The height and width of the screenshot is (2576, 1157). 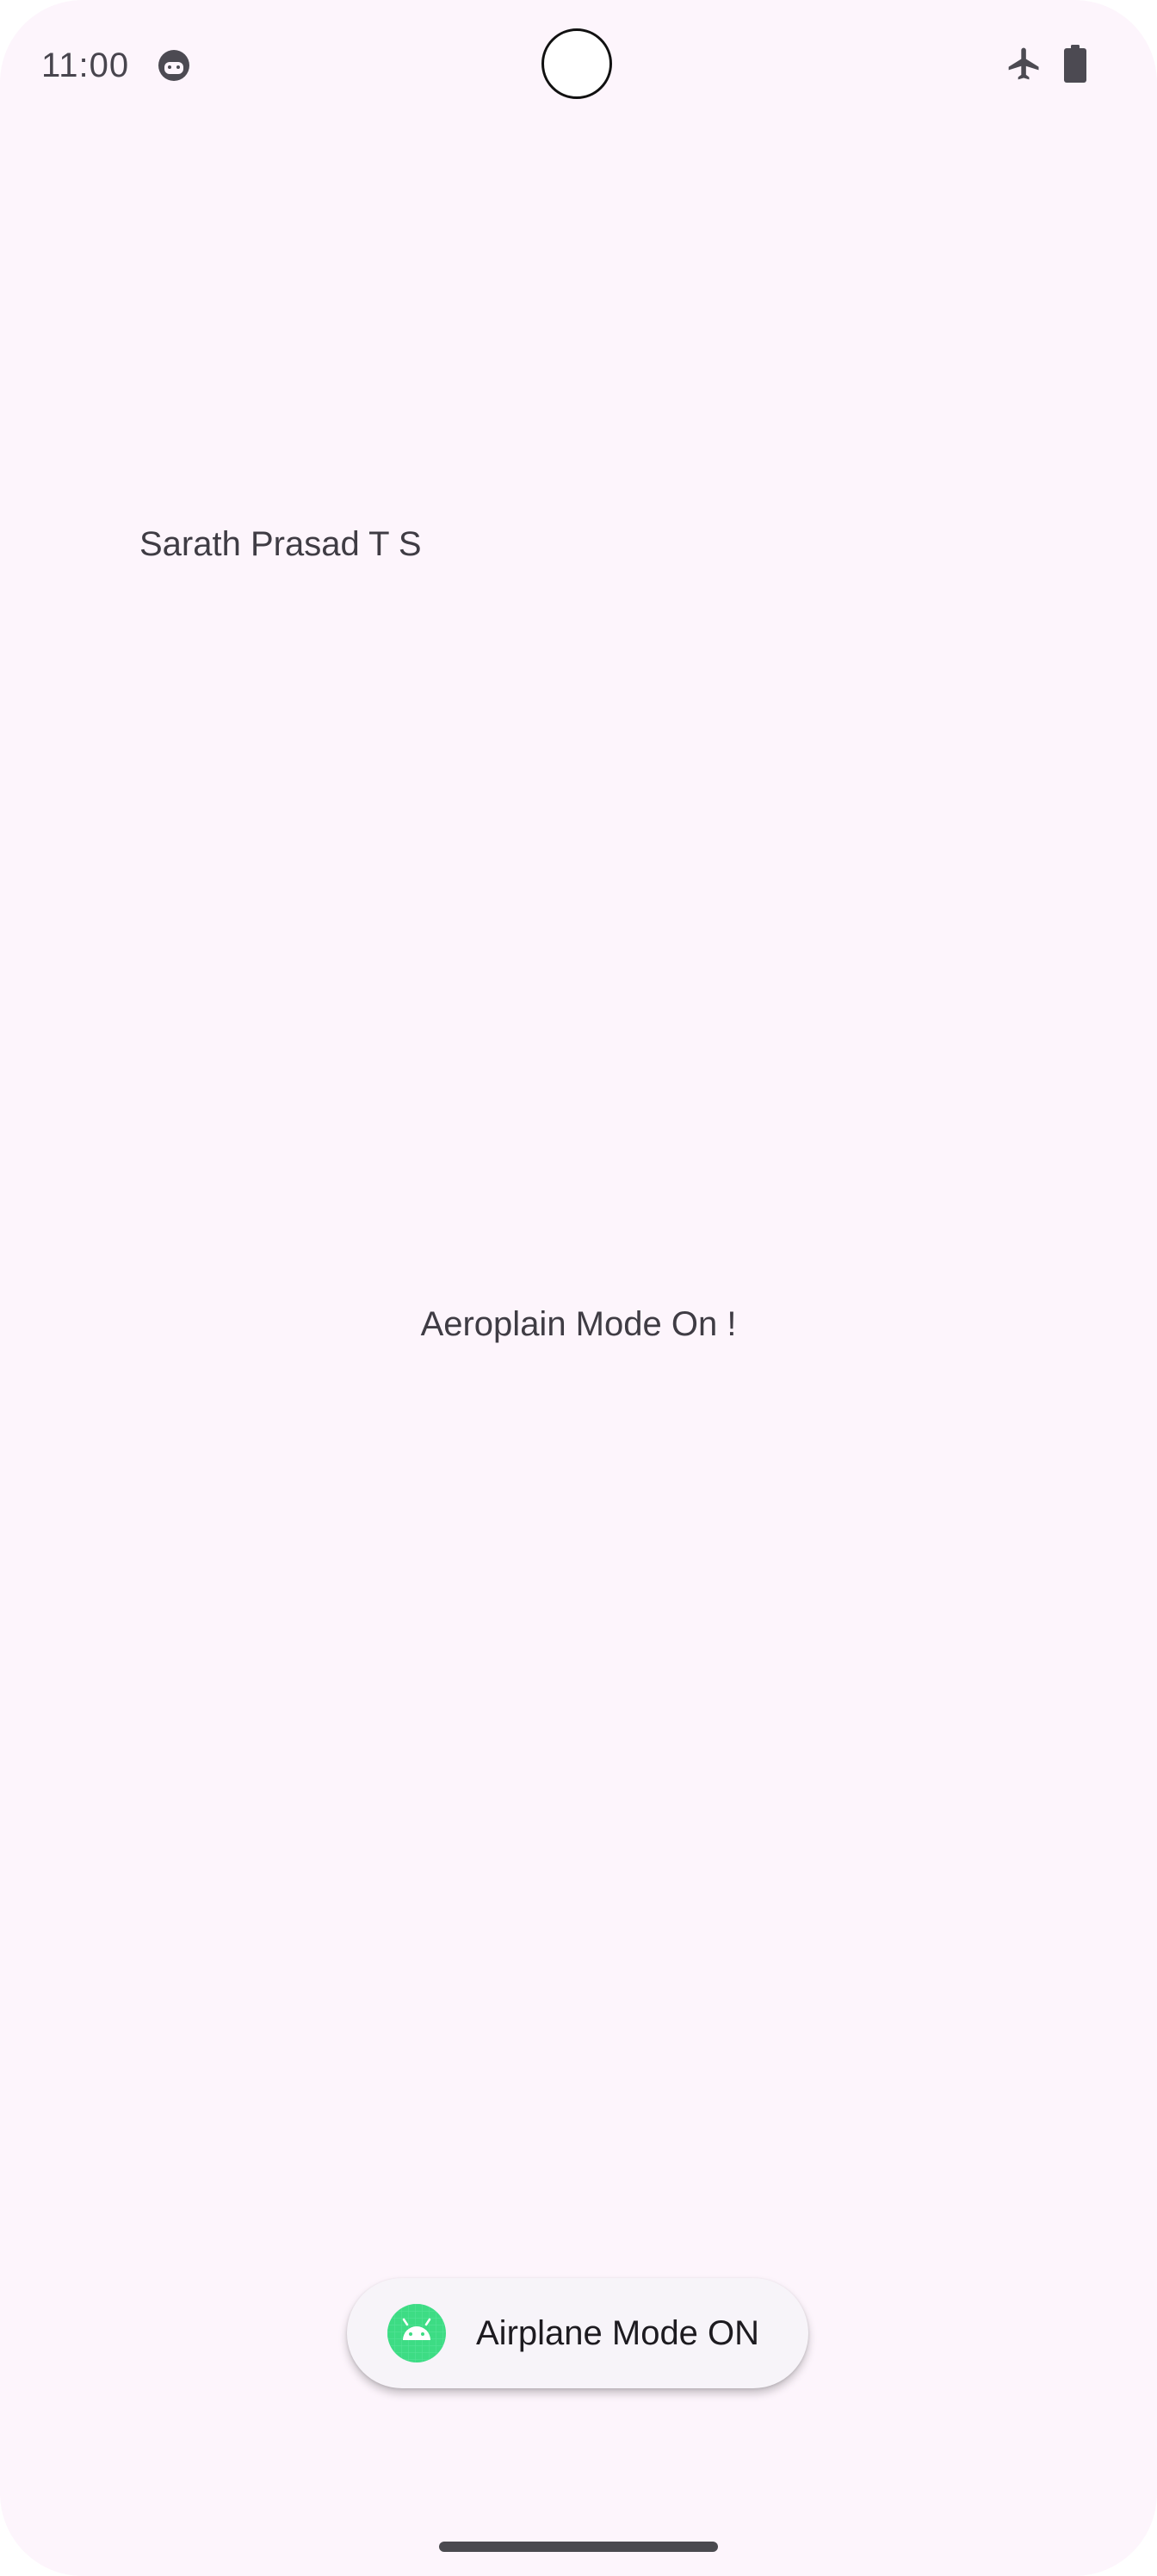 I want to click on toast-notification: Airplane Mode ON, so click(x=578, y=2333).